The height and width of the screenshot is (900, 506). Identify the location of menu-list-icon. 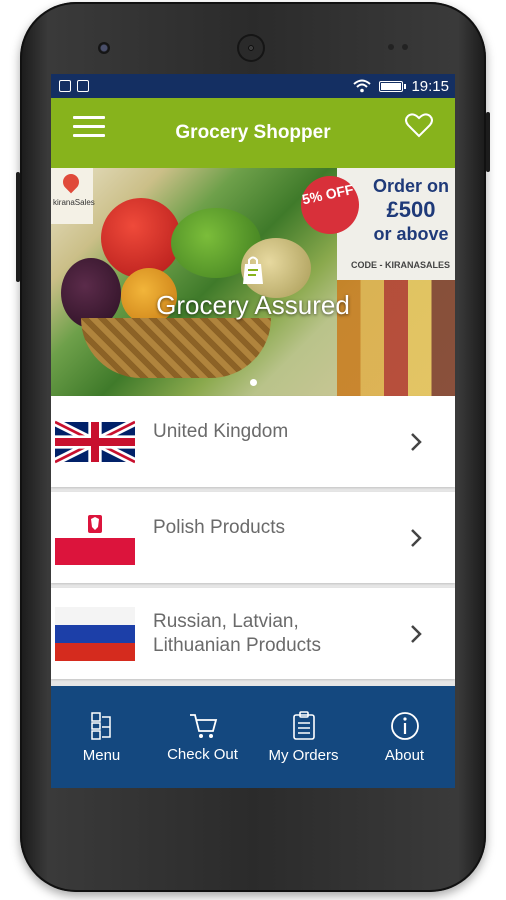
(100, 725).